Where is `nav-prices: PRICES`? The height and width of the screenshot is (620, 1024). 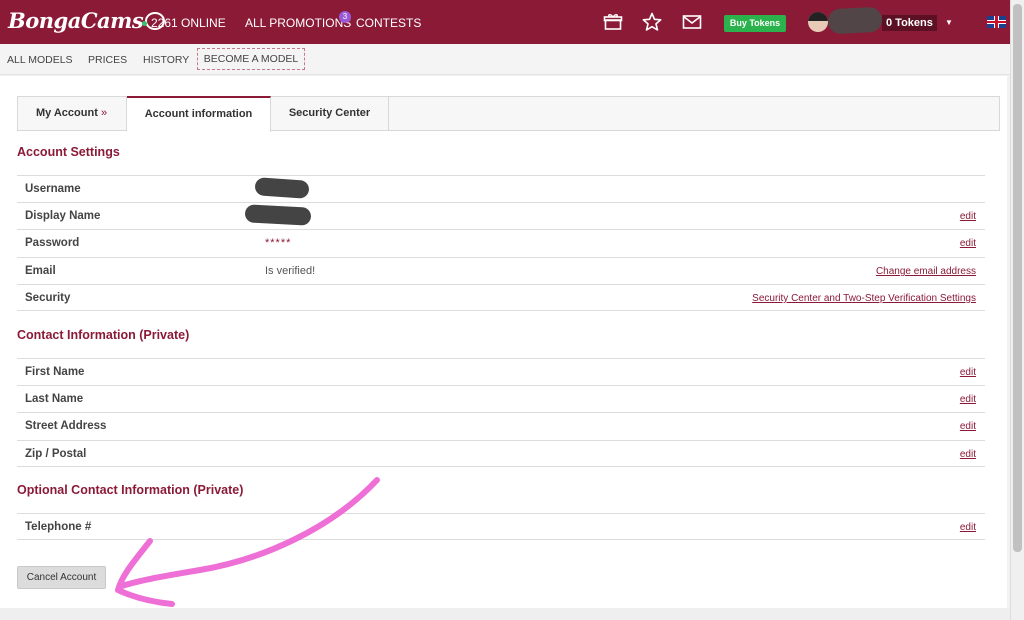
nav-prices: PRICES is located at coordinates (107, 60).